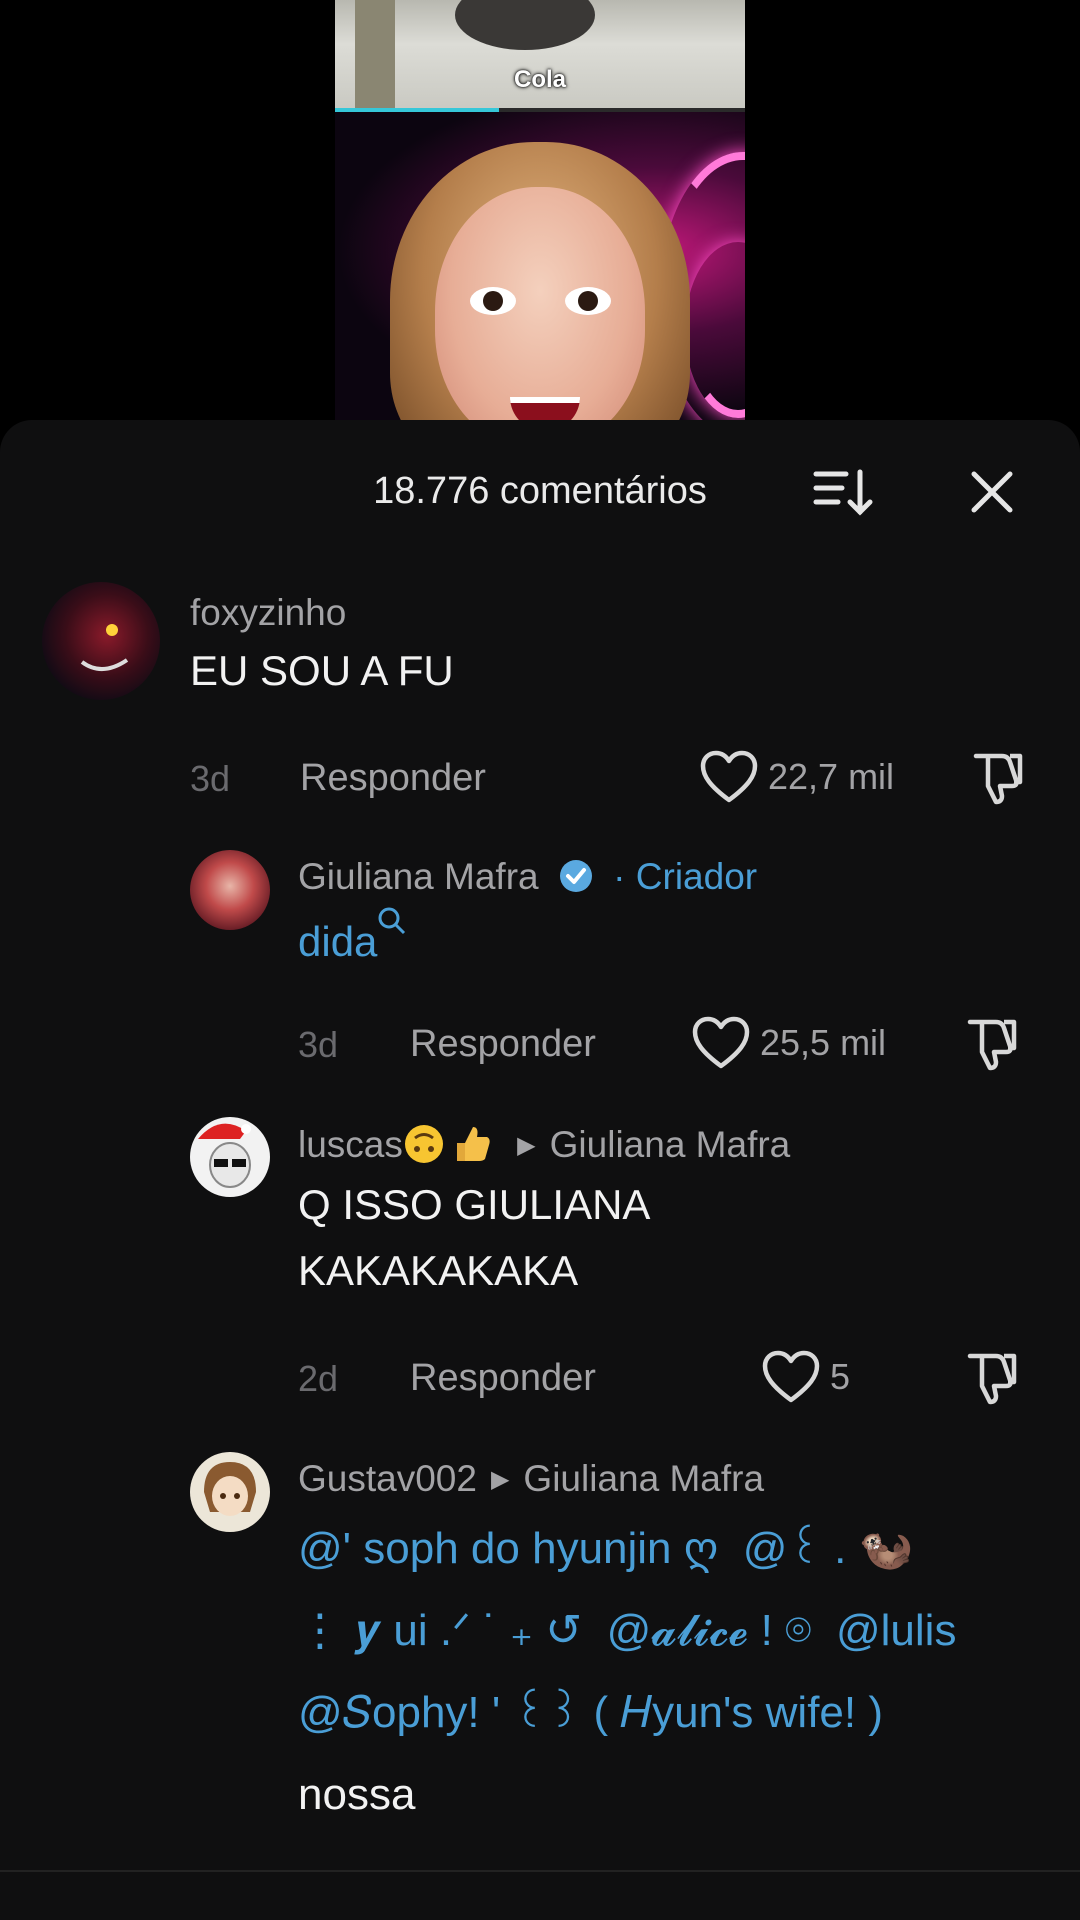  I want to click on creator-face, so click(540, 303).